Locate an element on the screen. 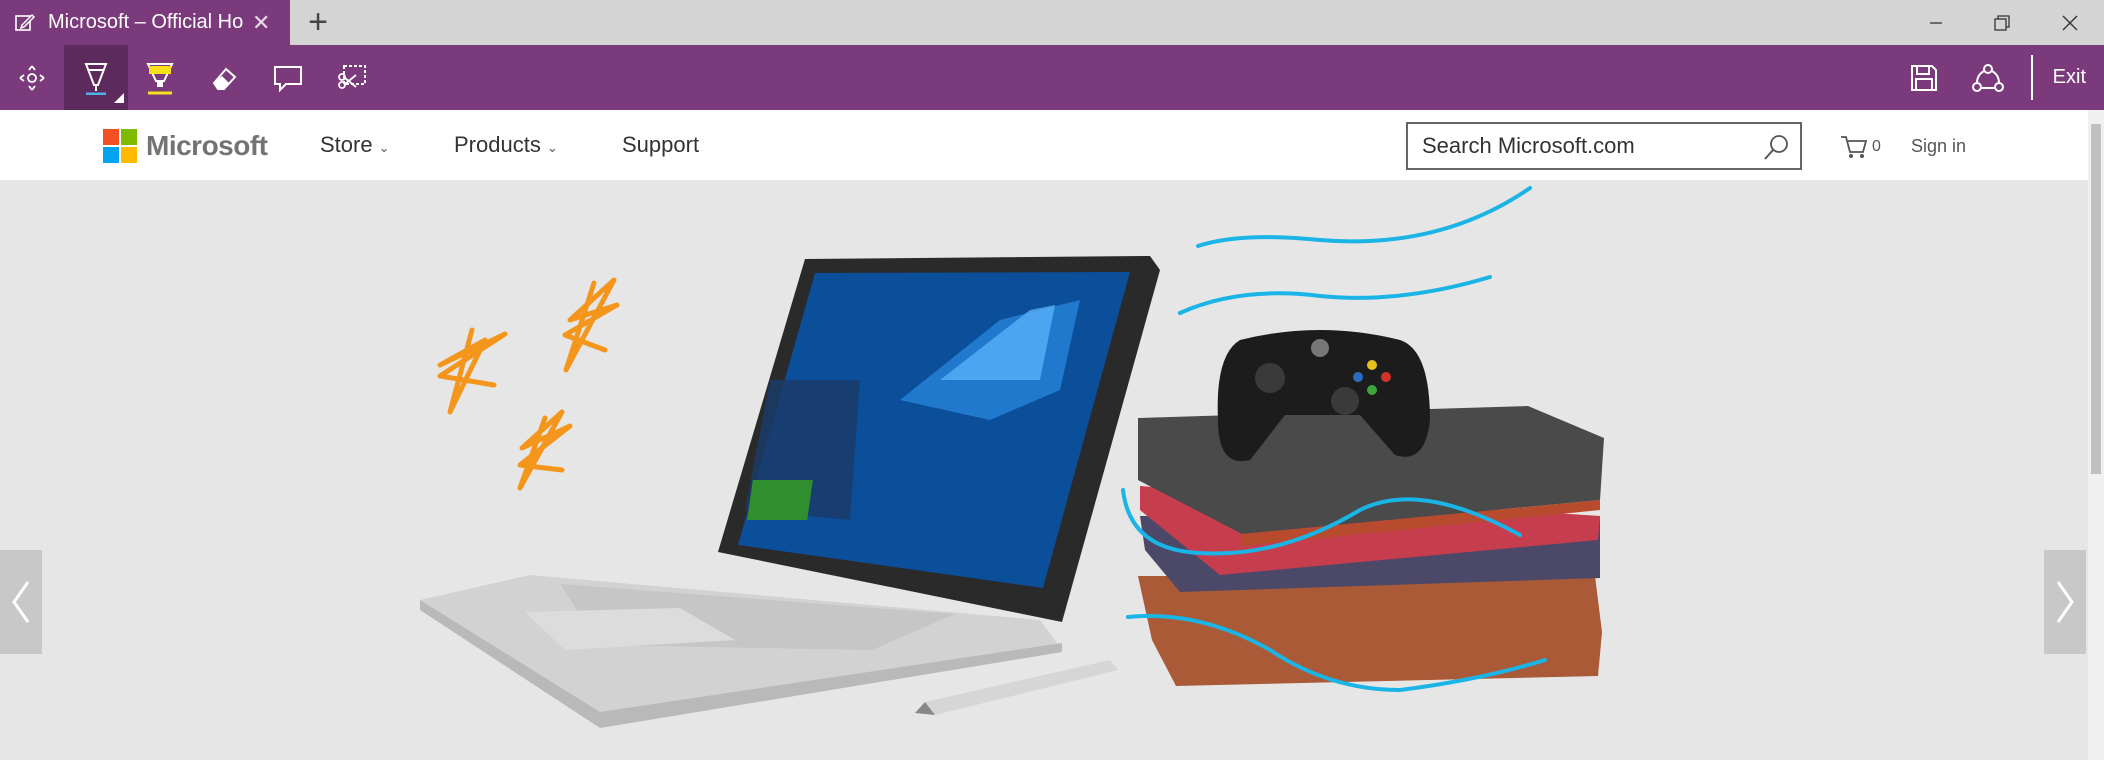 The image size is (2104, 760). edit-note-icon is located at coordinates (25, 22).